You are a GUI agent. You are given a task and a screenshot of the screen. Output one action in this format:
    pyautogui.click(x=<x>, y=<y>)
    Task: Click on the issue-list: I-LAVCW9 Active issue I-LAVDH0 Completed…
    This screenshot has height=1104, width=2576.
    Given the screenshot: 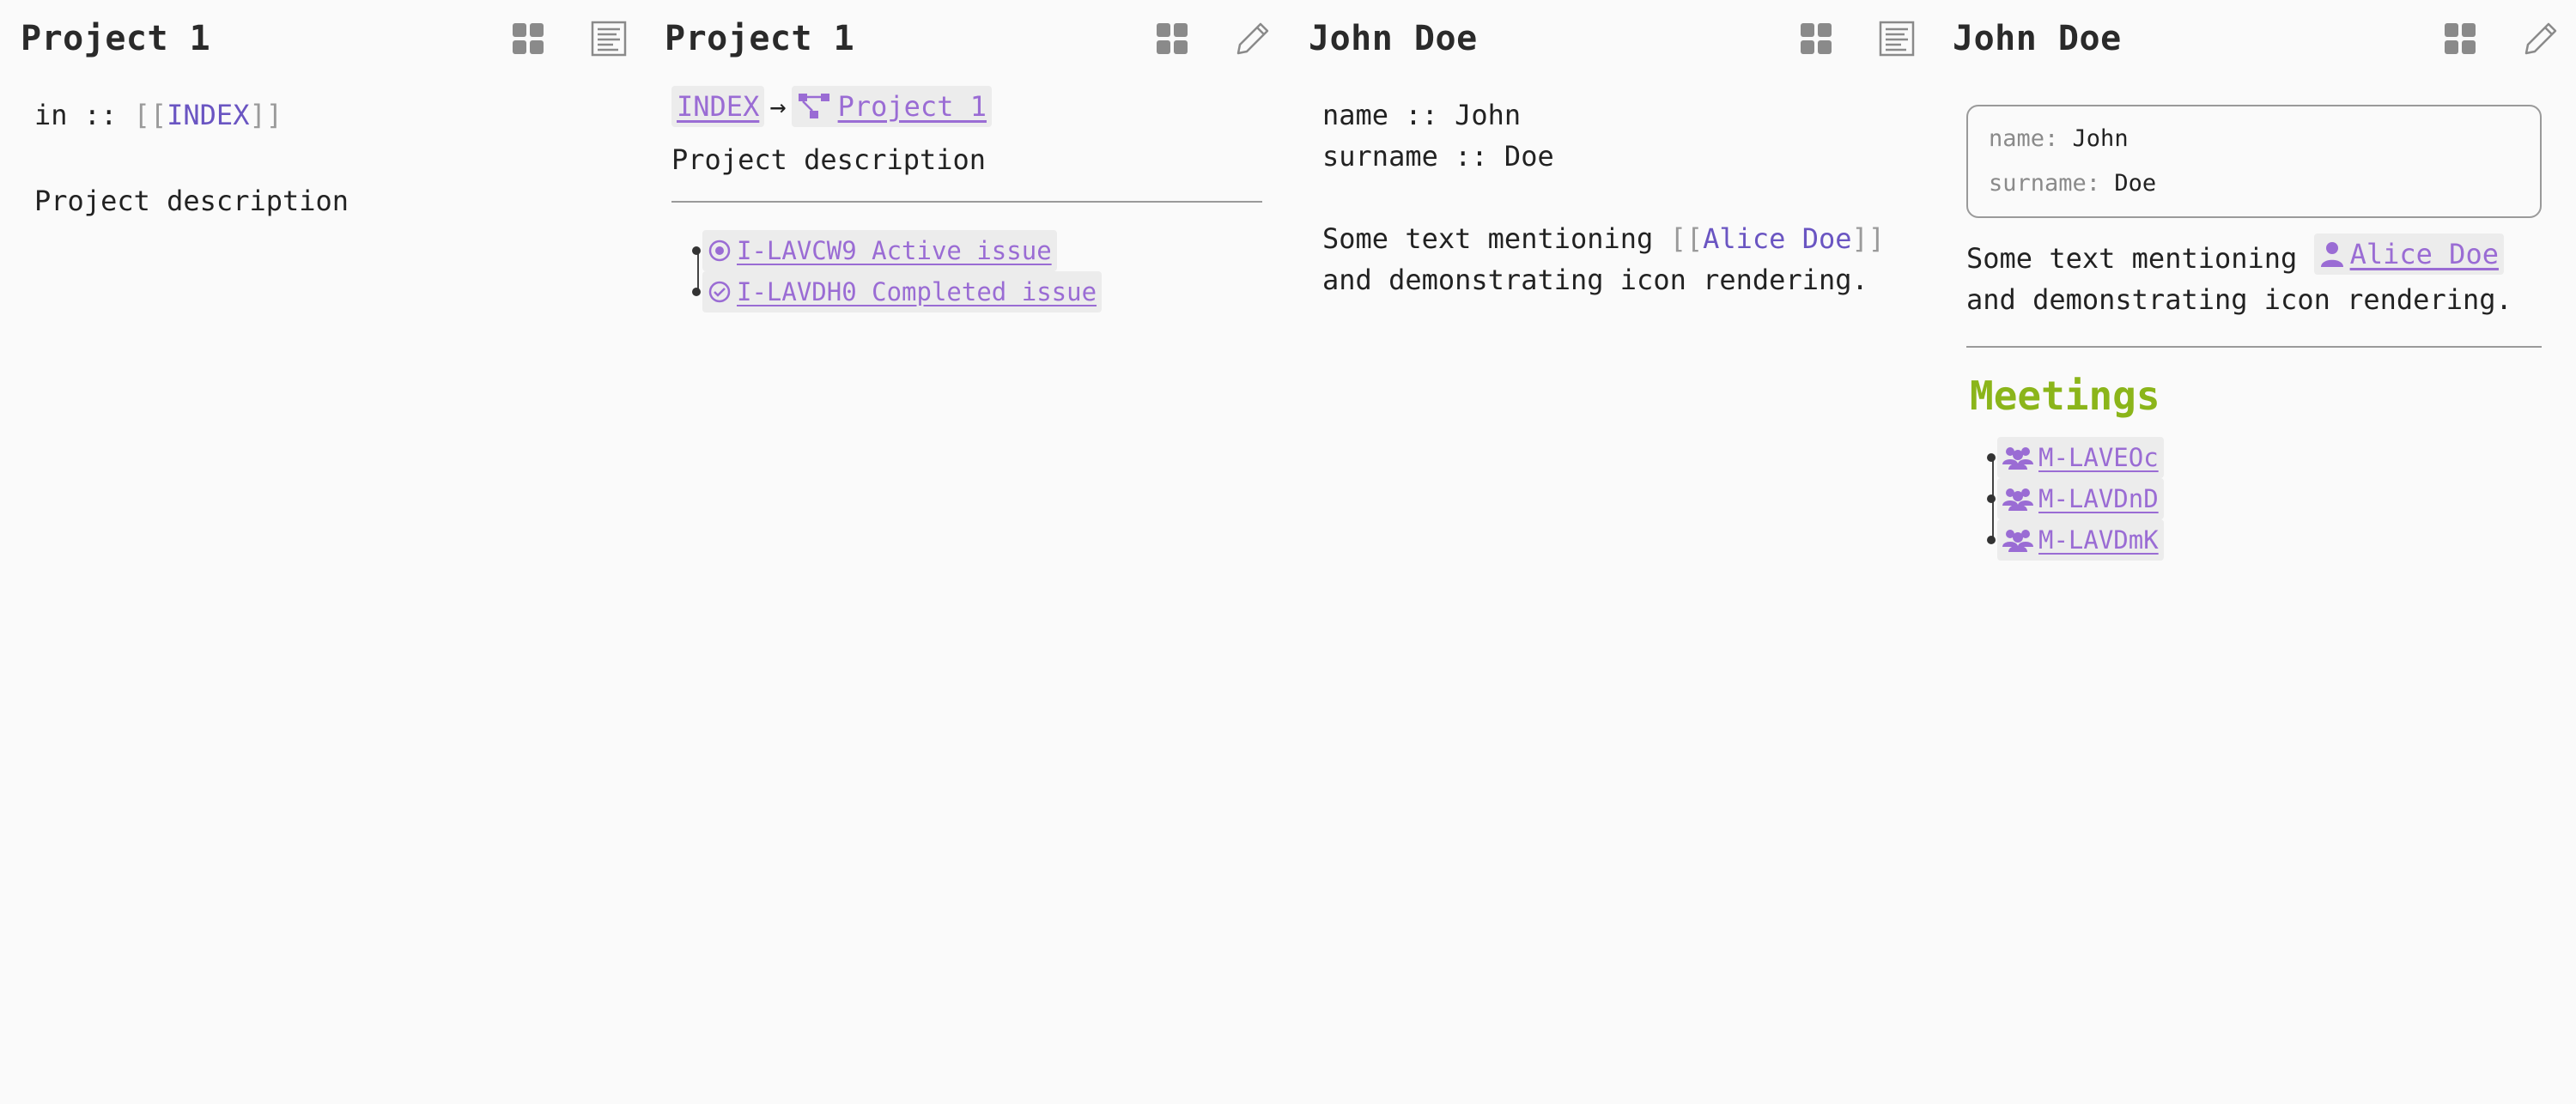 What is the action you would take?
    pyautogui.click(x=966, y=271)
    